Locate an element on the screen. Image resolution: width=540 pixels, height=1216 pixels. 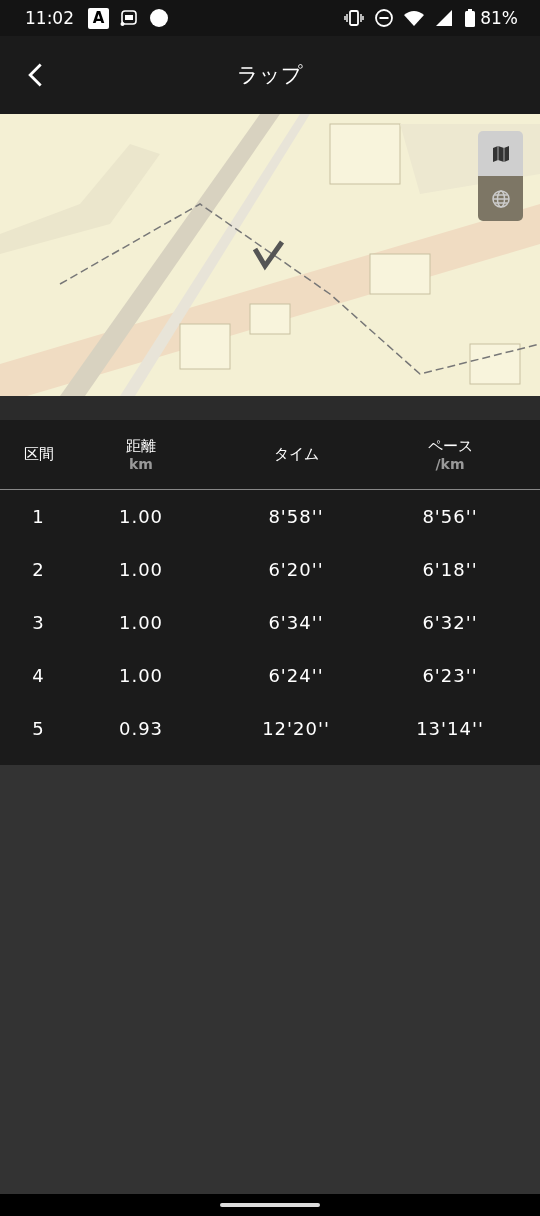
map-icon is located at coordinates (500, 153).